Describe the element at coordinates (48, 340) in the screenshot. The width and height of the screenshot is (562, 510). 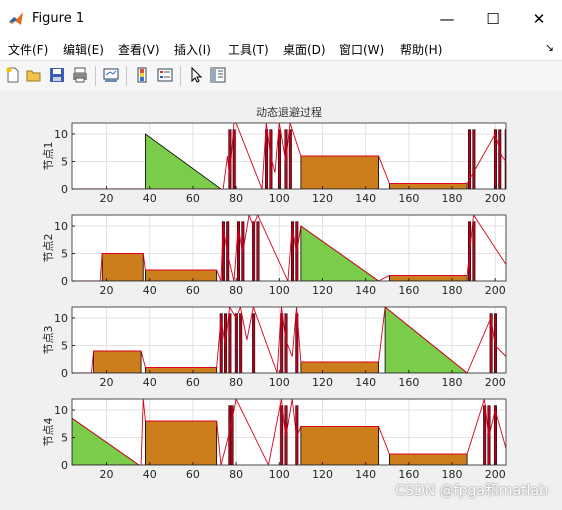
I see `y-axis-label: 节点3` at that location.